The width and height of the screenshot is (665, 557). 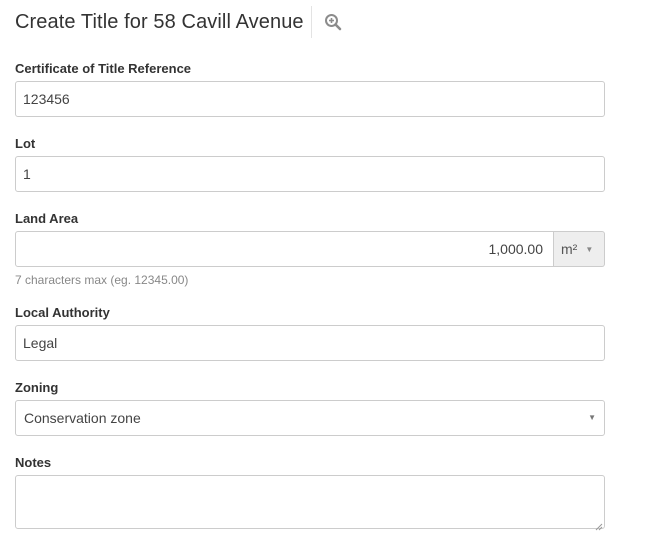 What do you see at coordinates (579, 249) in the screenshot?
I see `unit-select: m² ▼` at bounding box center [579, 249].